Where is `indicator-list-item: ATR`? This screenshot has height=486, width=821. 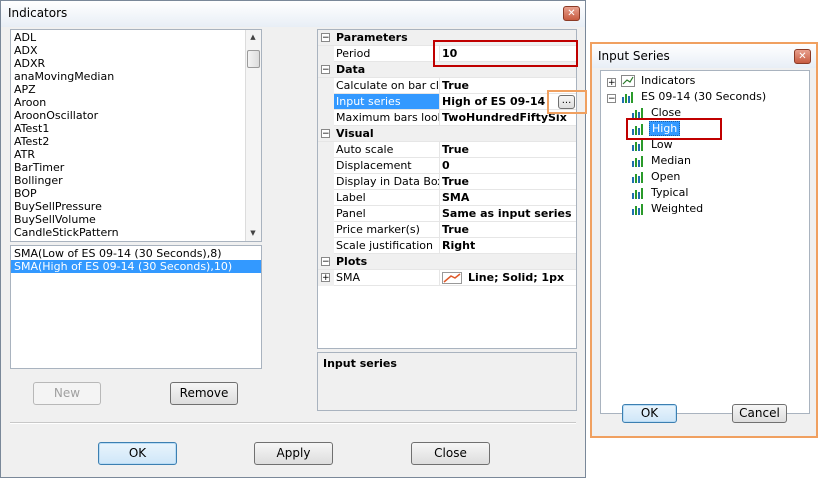 indicator-list-item: ATR is located at coordinates (136, 154).